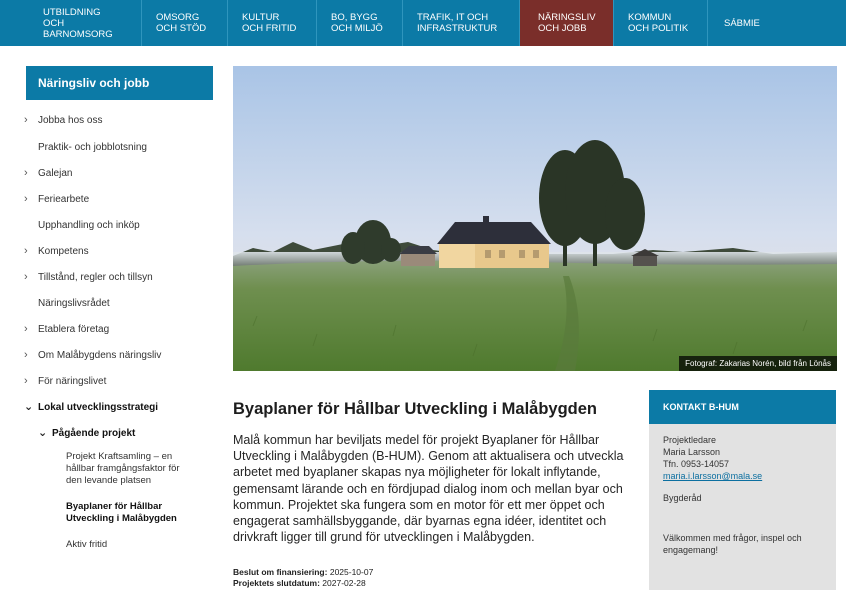 The image size is (846, 590). I want to click on sidebar-item-pagaende-projekt: ⌄ Pågående projekt, so click(120, 433).